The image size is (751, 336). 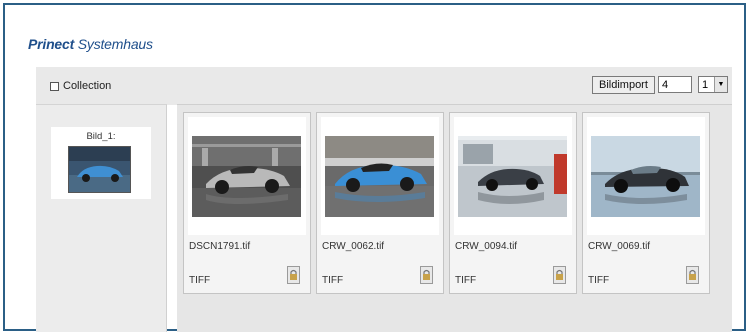 What do you see at coordinates (619, 246) in the screenshot?
I see `file-name: CRW_0069.tif` at bounding box center [619, 246].